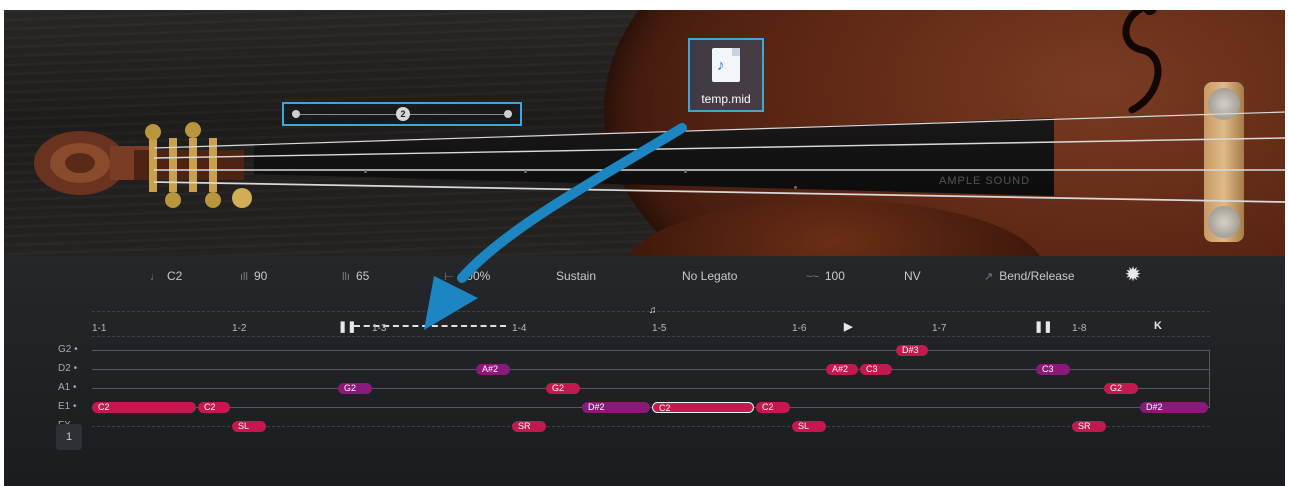 The image size is (1289, 486). I want to click on articulation-value: Sustain, so click(576, 276).